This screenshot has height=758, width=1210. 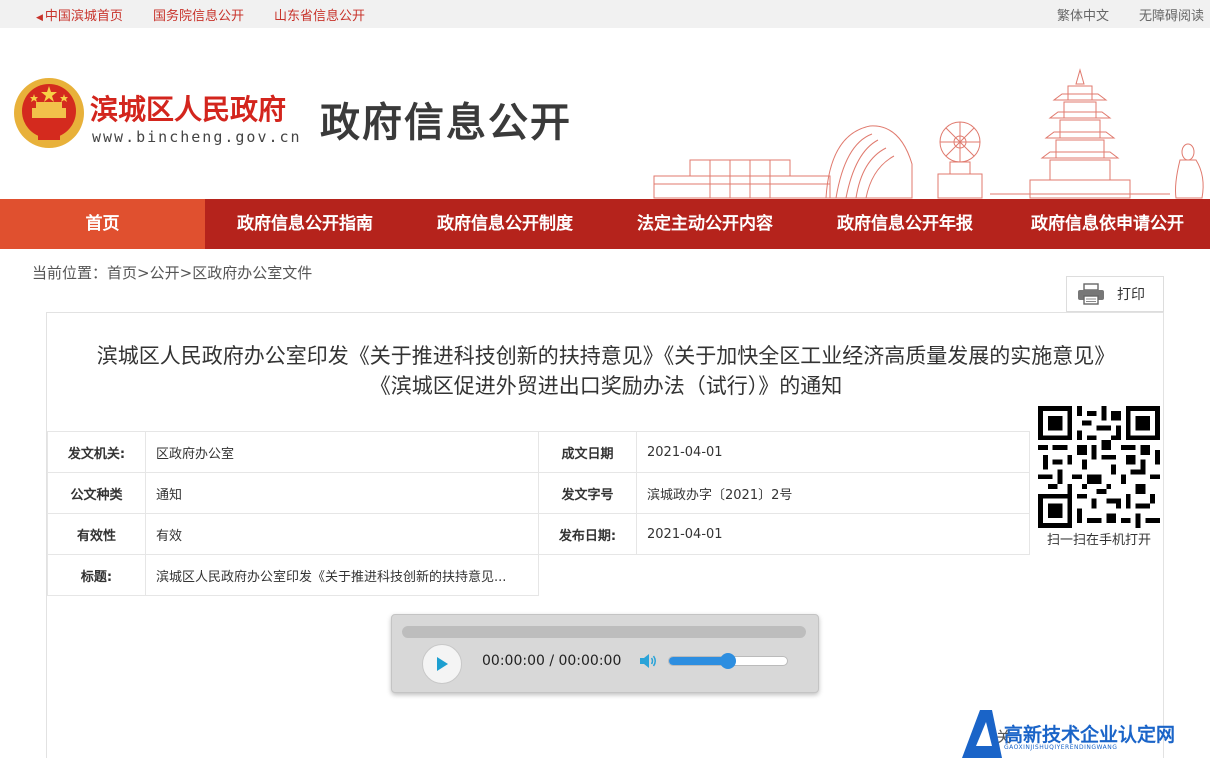 What do you see at coordinates (96, 452) in the screenshot?
I see `meta-label-issuer: 发文机关:` at bounding box center [96, 452].